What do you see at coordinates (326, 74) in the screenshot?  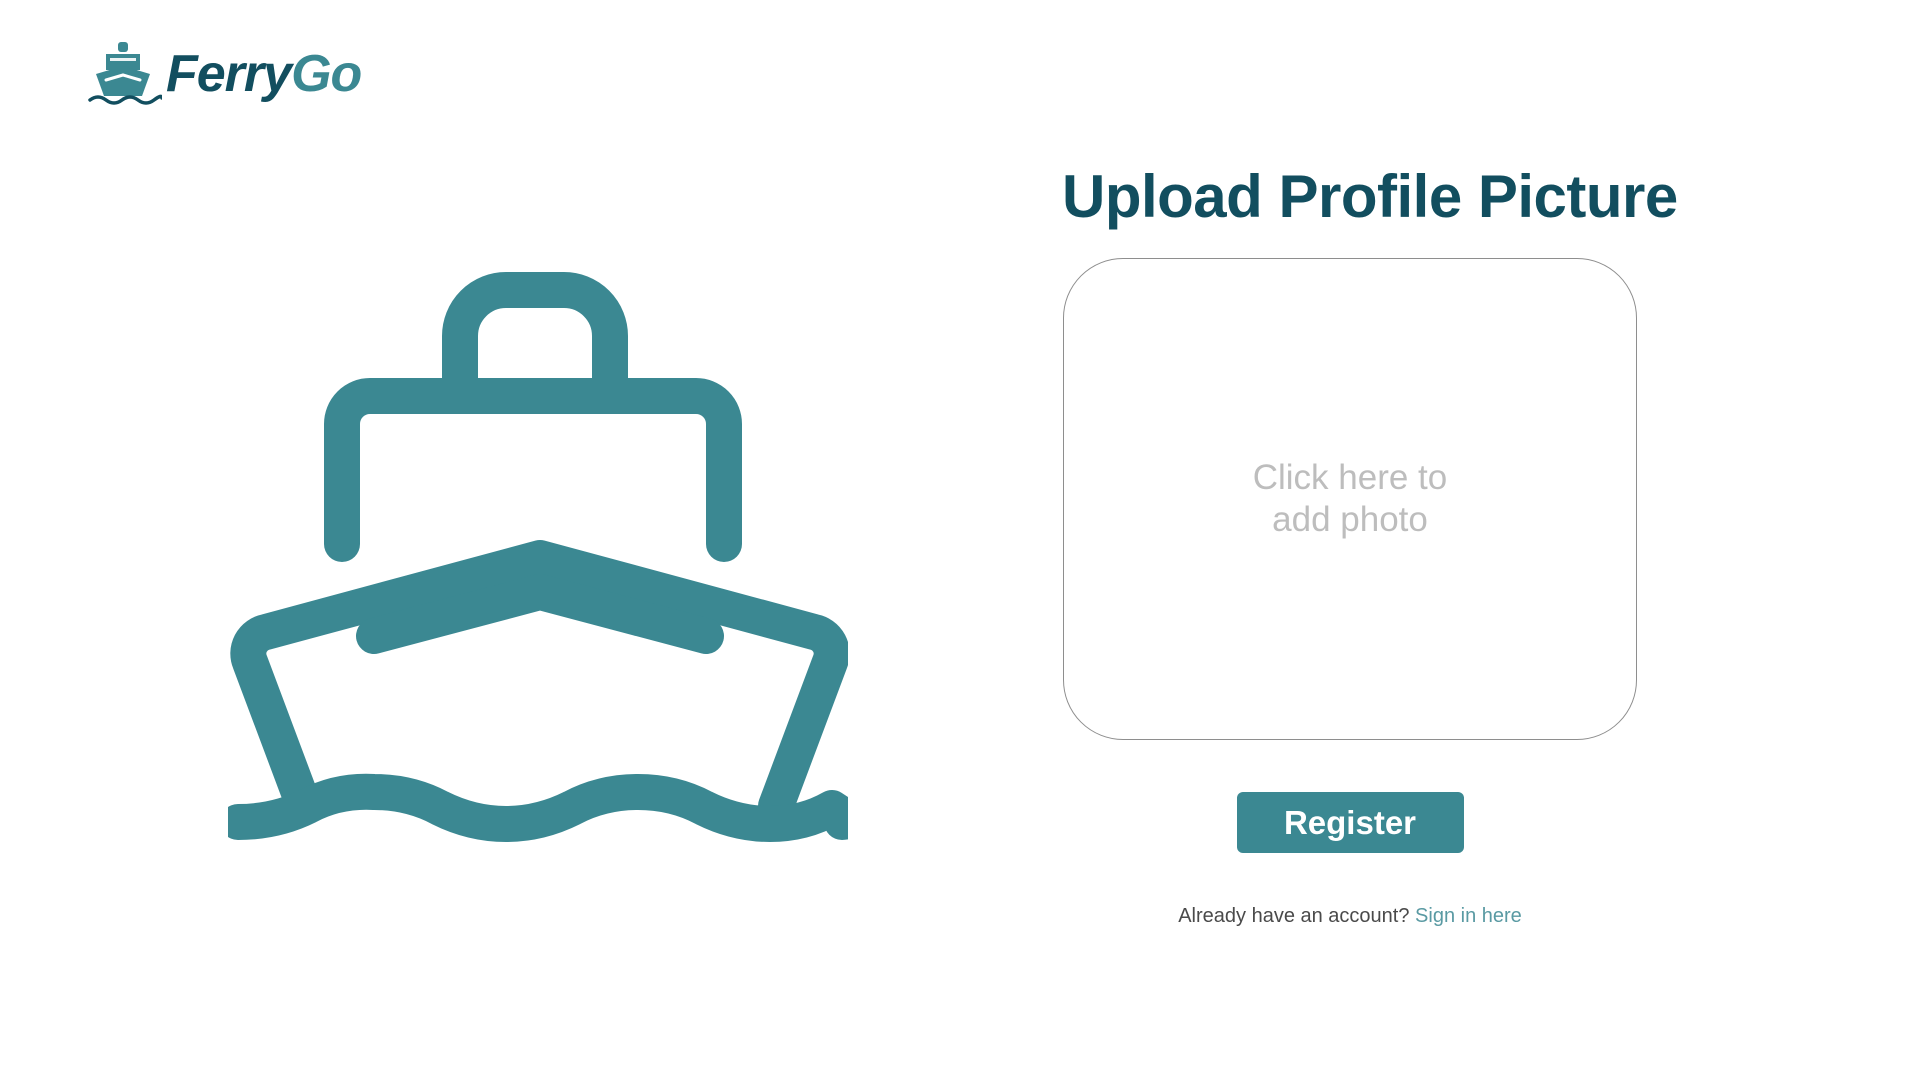 I see `brand-name-go: Go` at bounding box center [326, 74].